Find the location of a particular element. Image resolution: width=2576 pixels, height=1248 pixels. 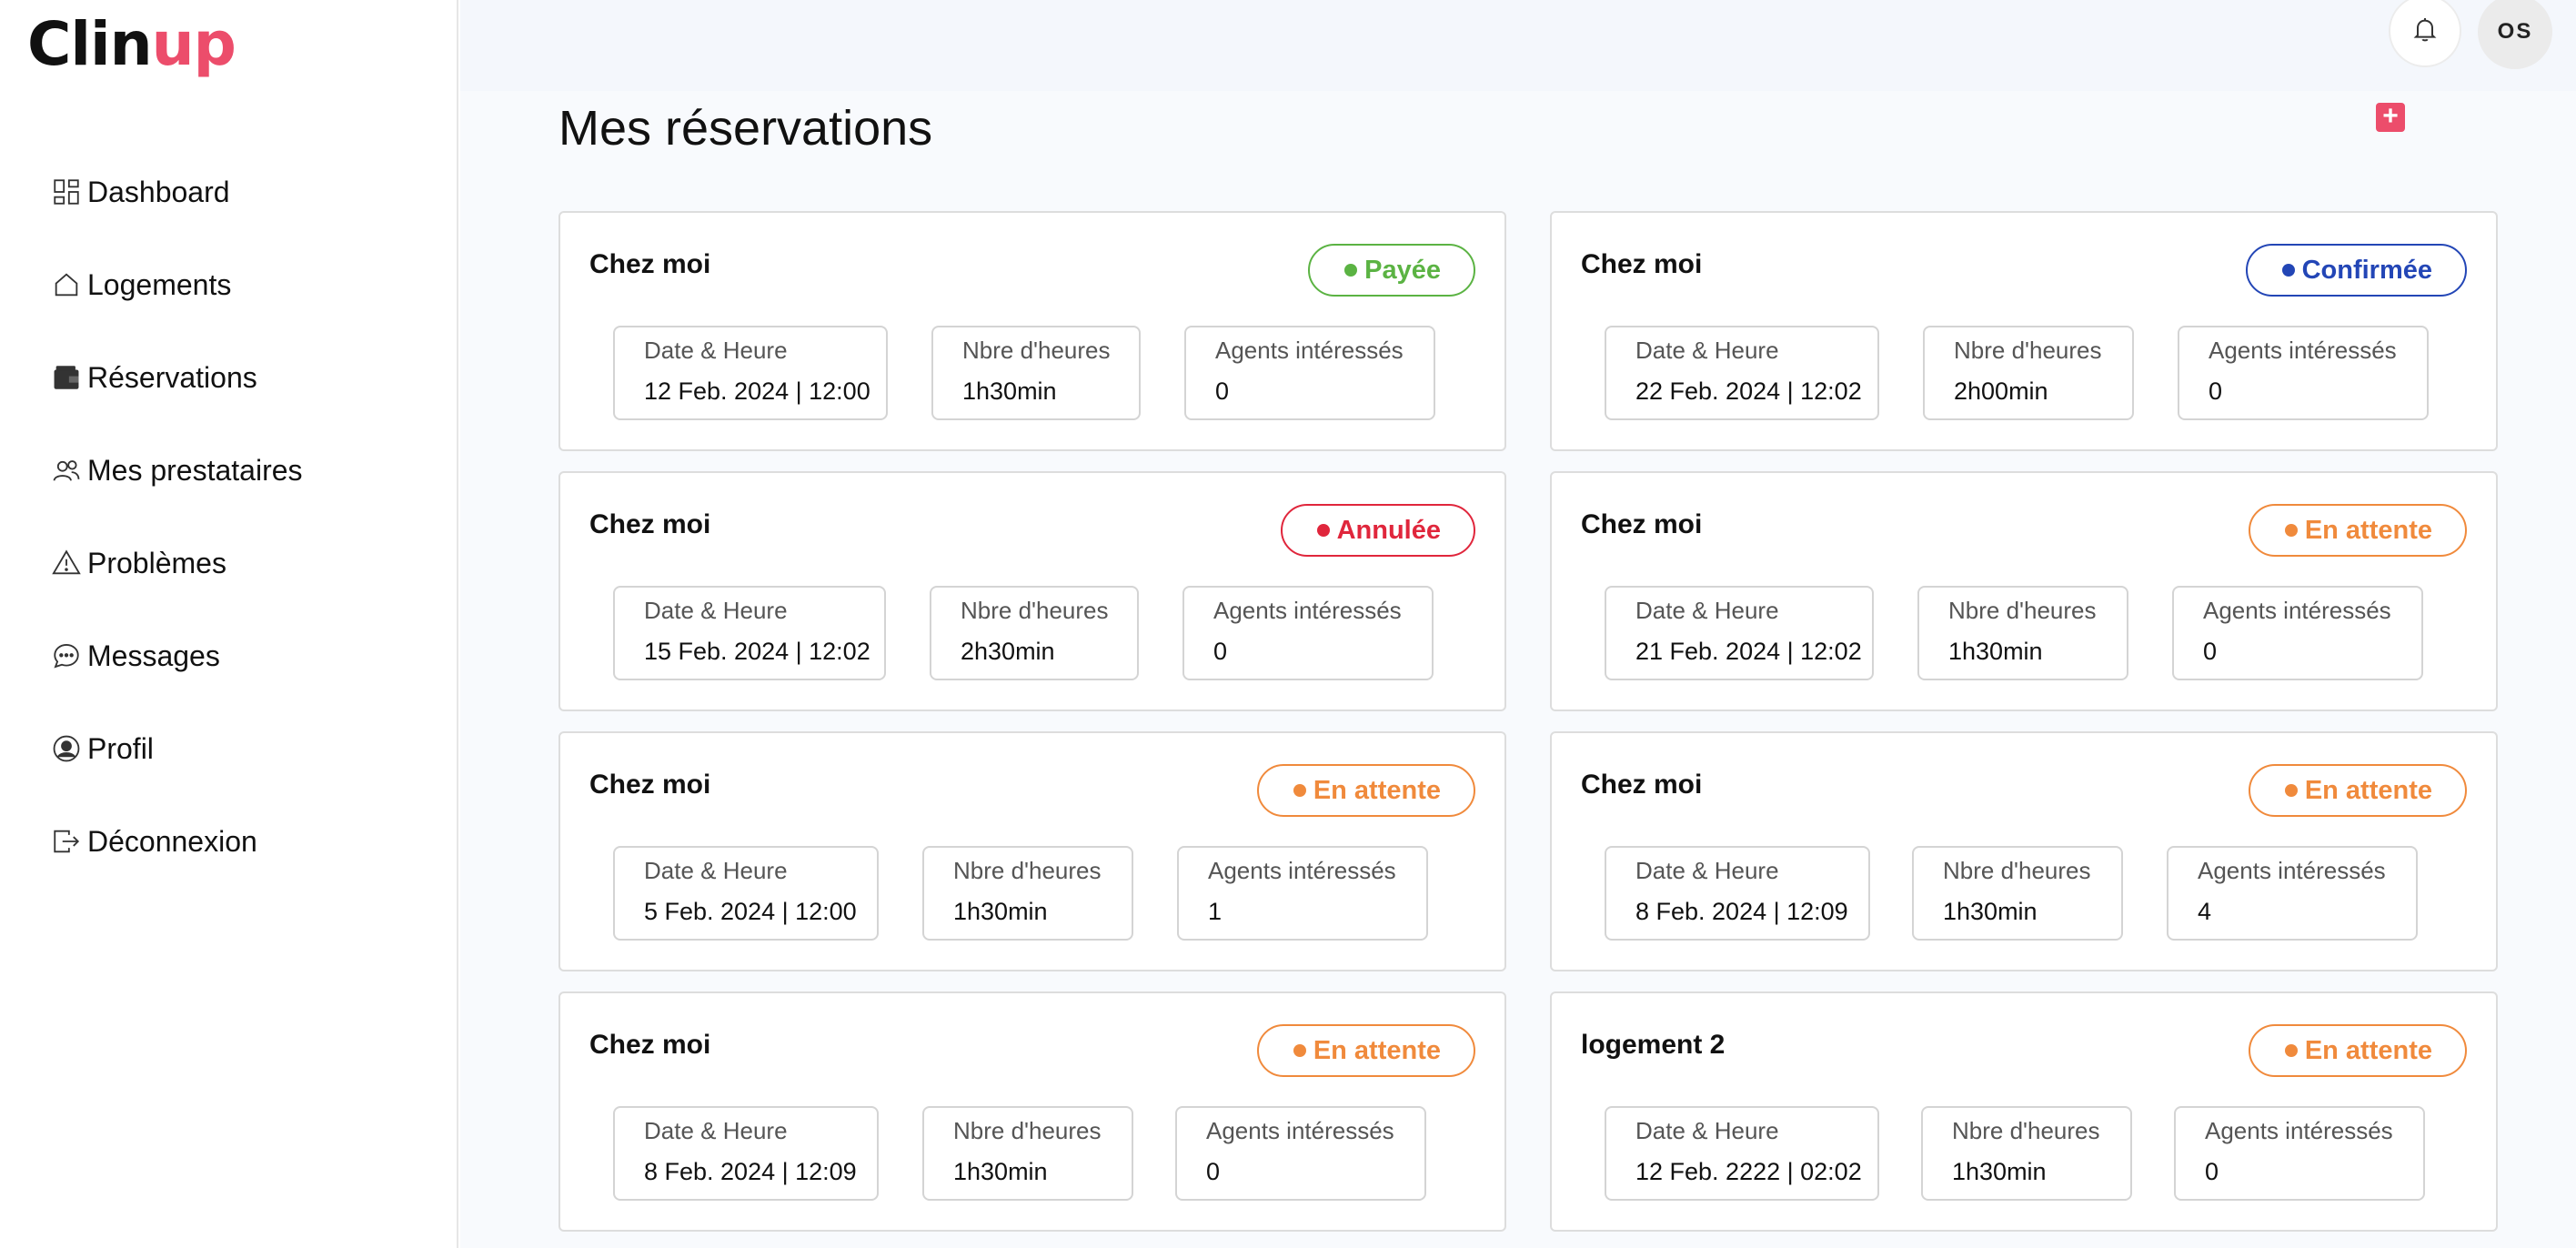

sidebar-item-reservations: Réservations is located at coordinates (177, 377).